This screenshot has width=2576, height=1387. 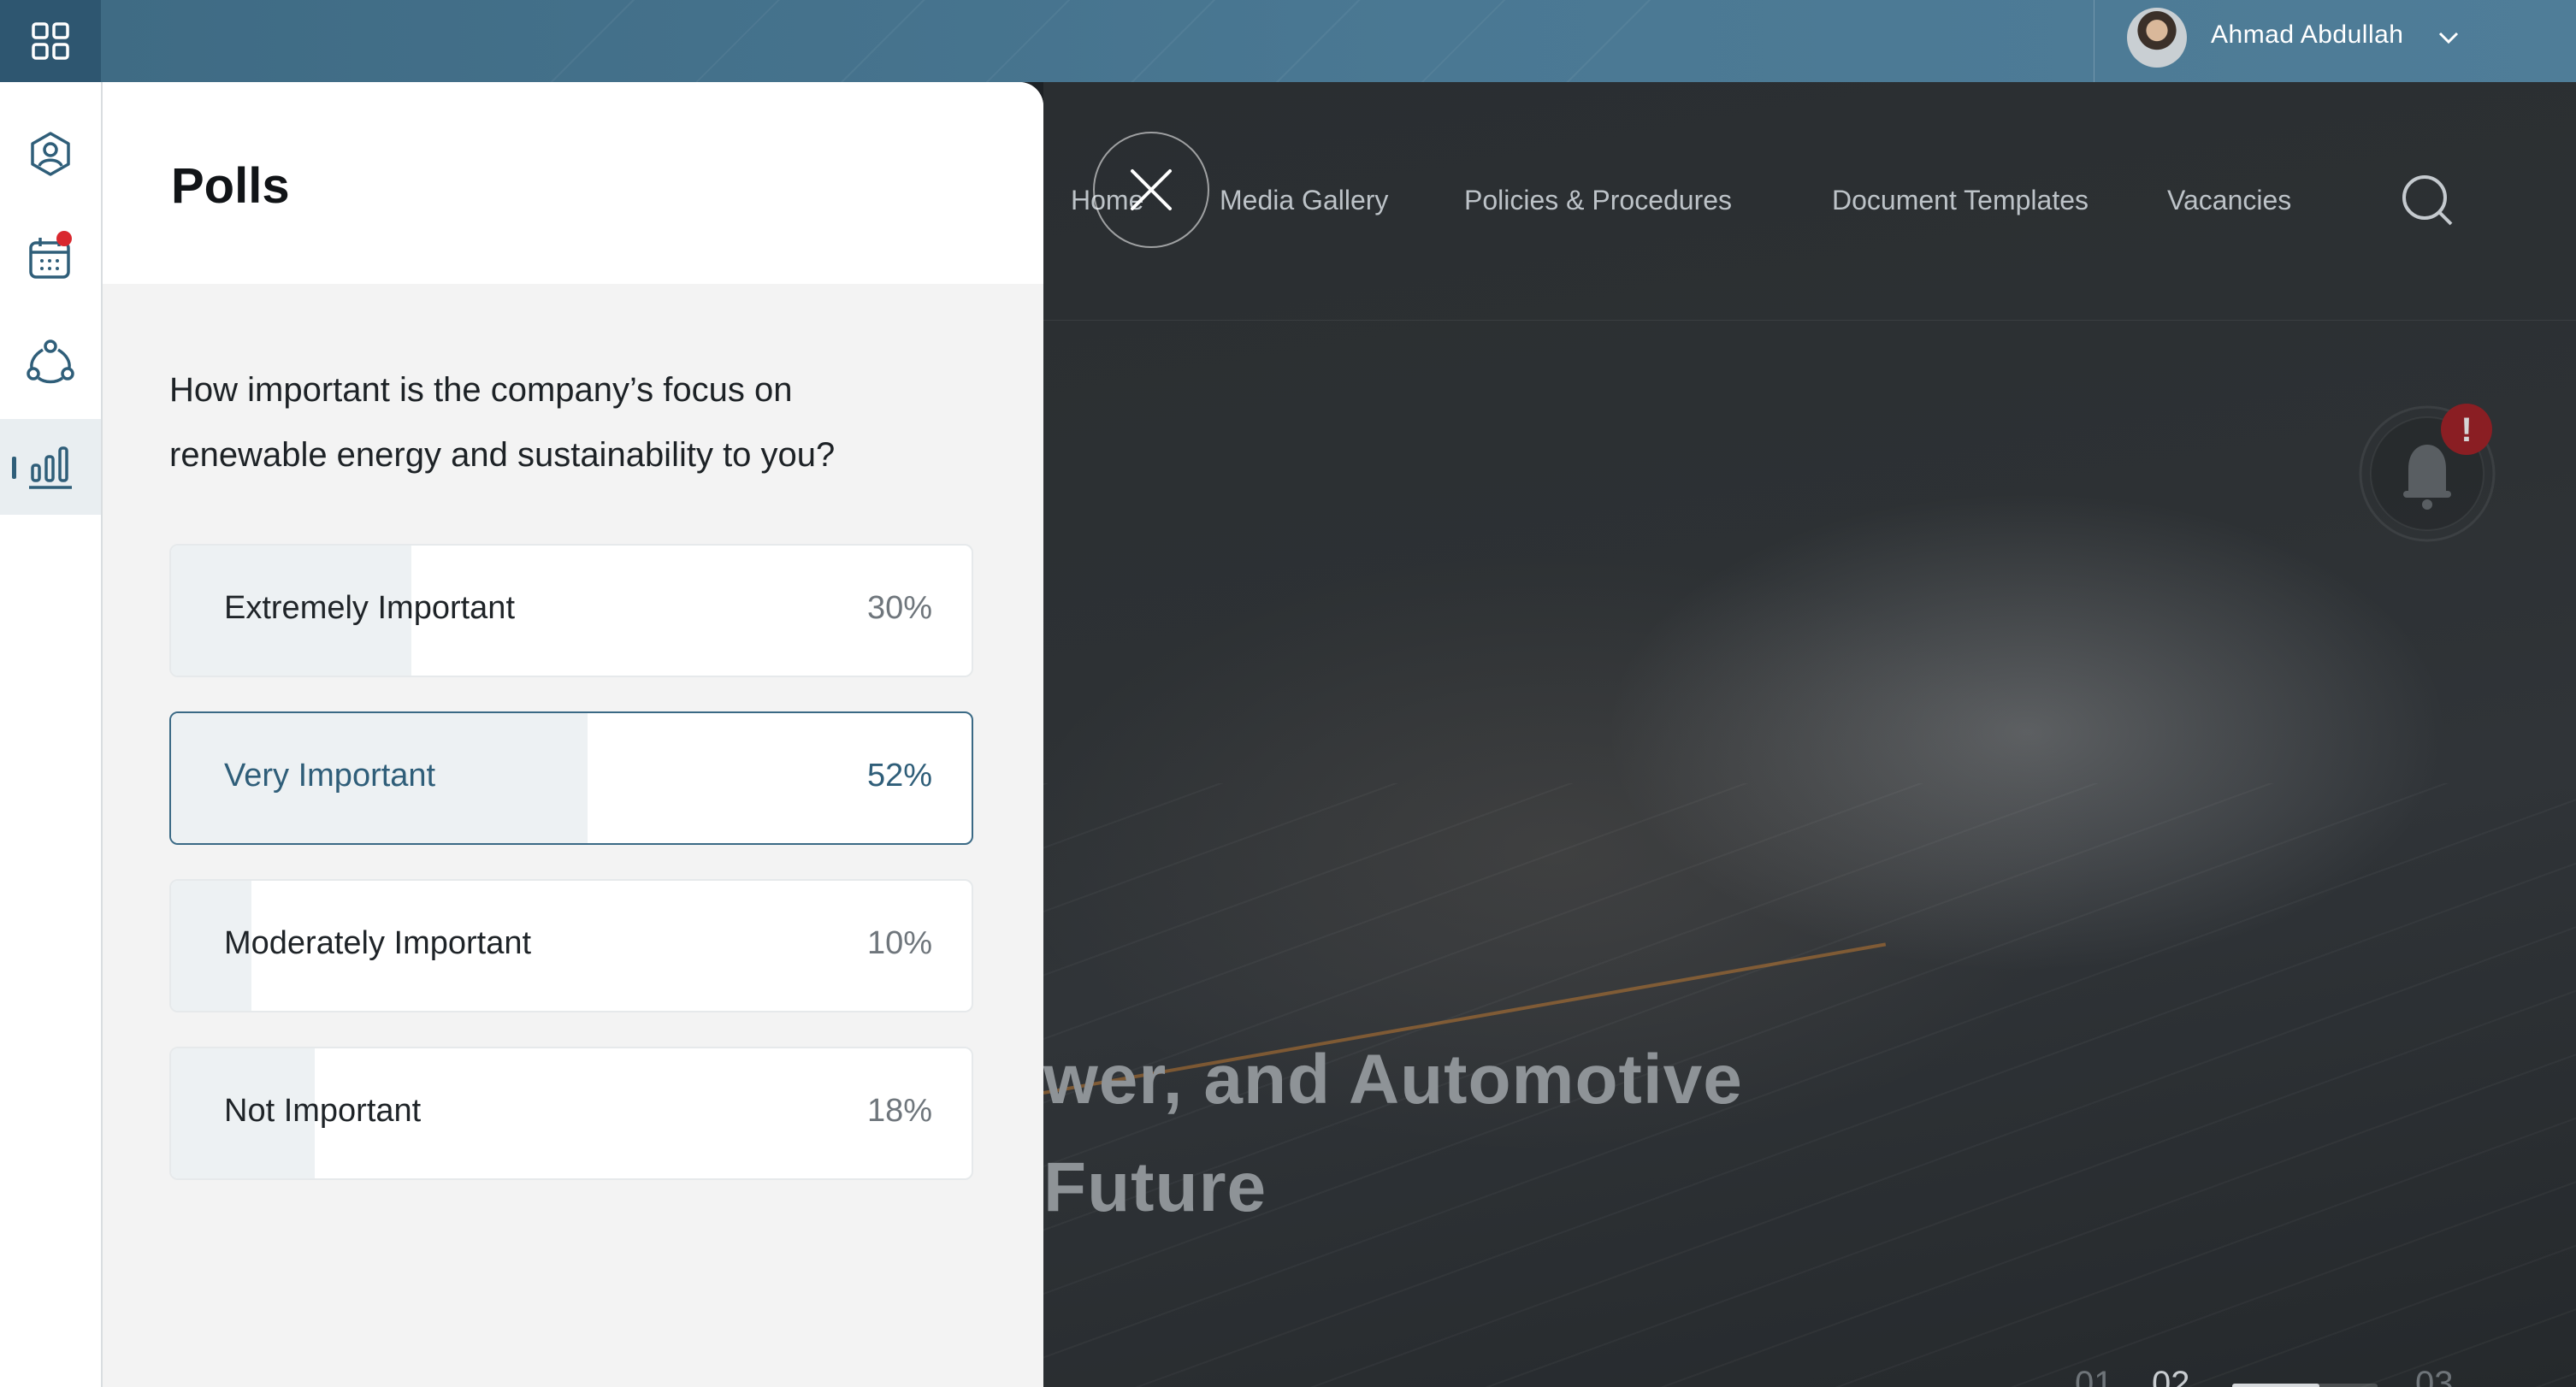 I want to click on poll-option-label: Not Important, so click(x=323, y=1111).